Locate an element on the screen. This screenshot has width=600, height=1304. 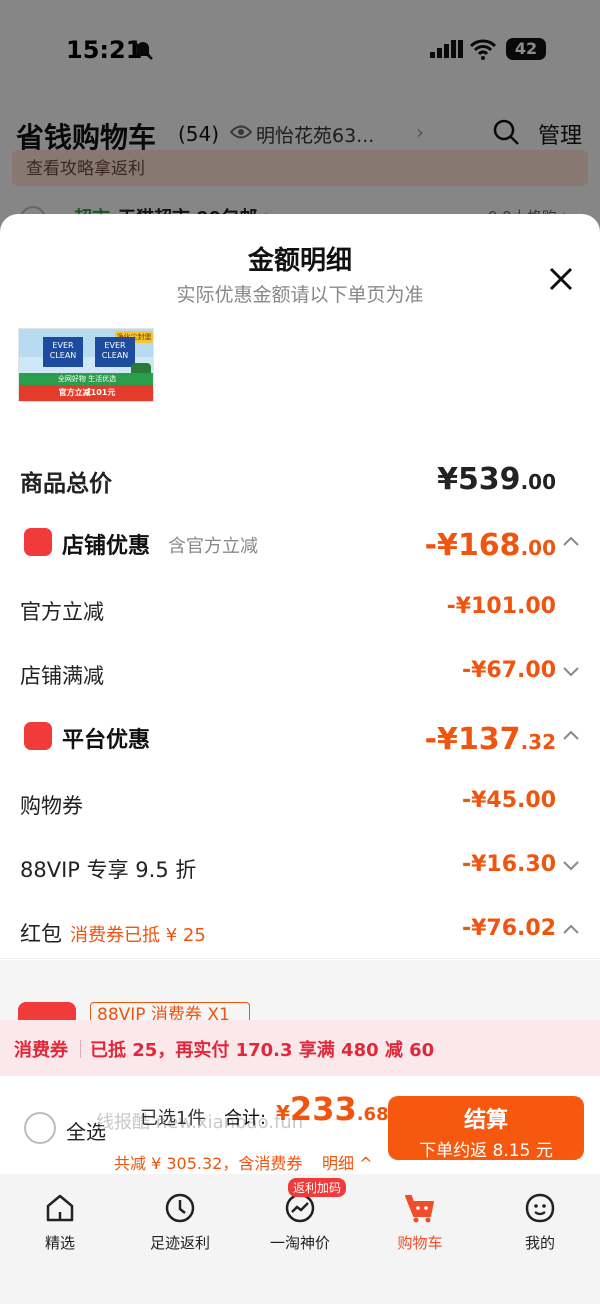
platform-discount-prefix: -¥ is located at coordinates (441, 739).